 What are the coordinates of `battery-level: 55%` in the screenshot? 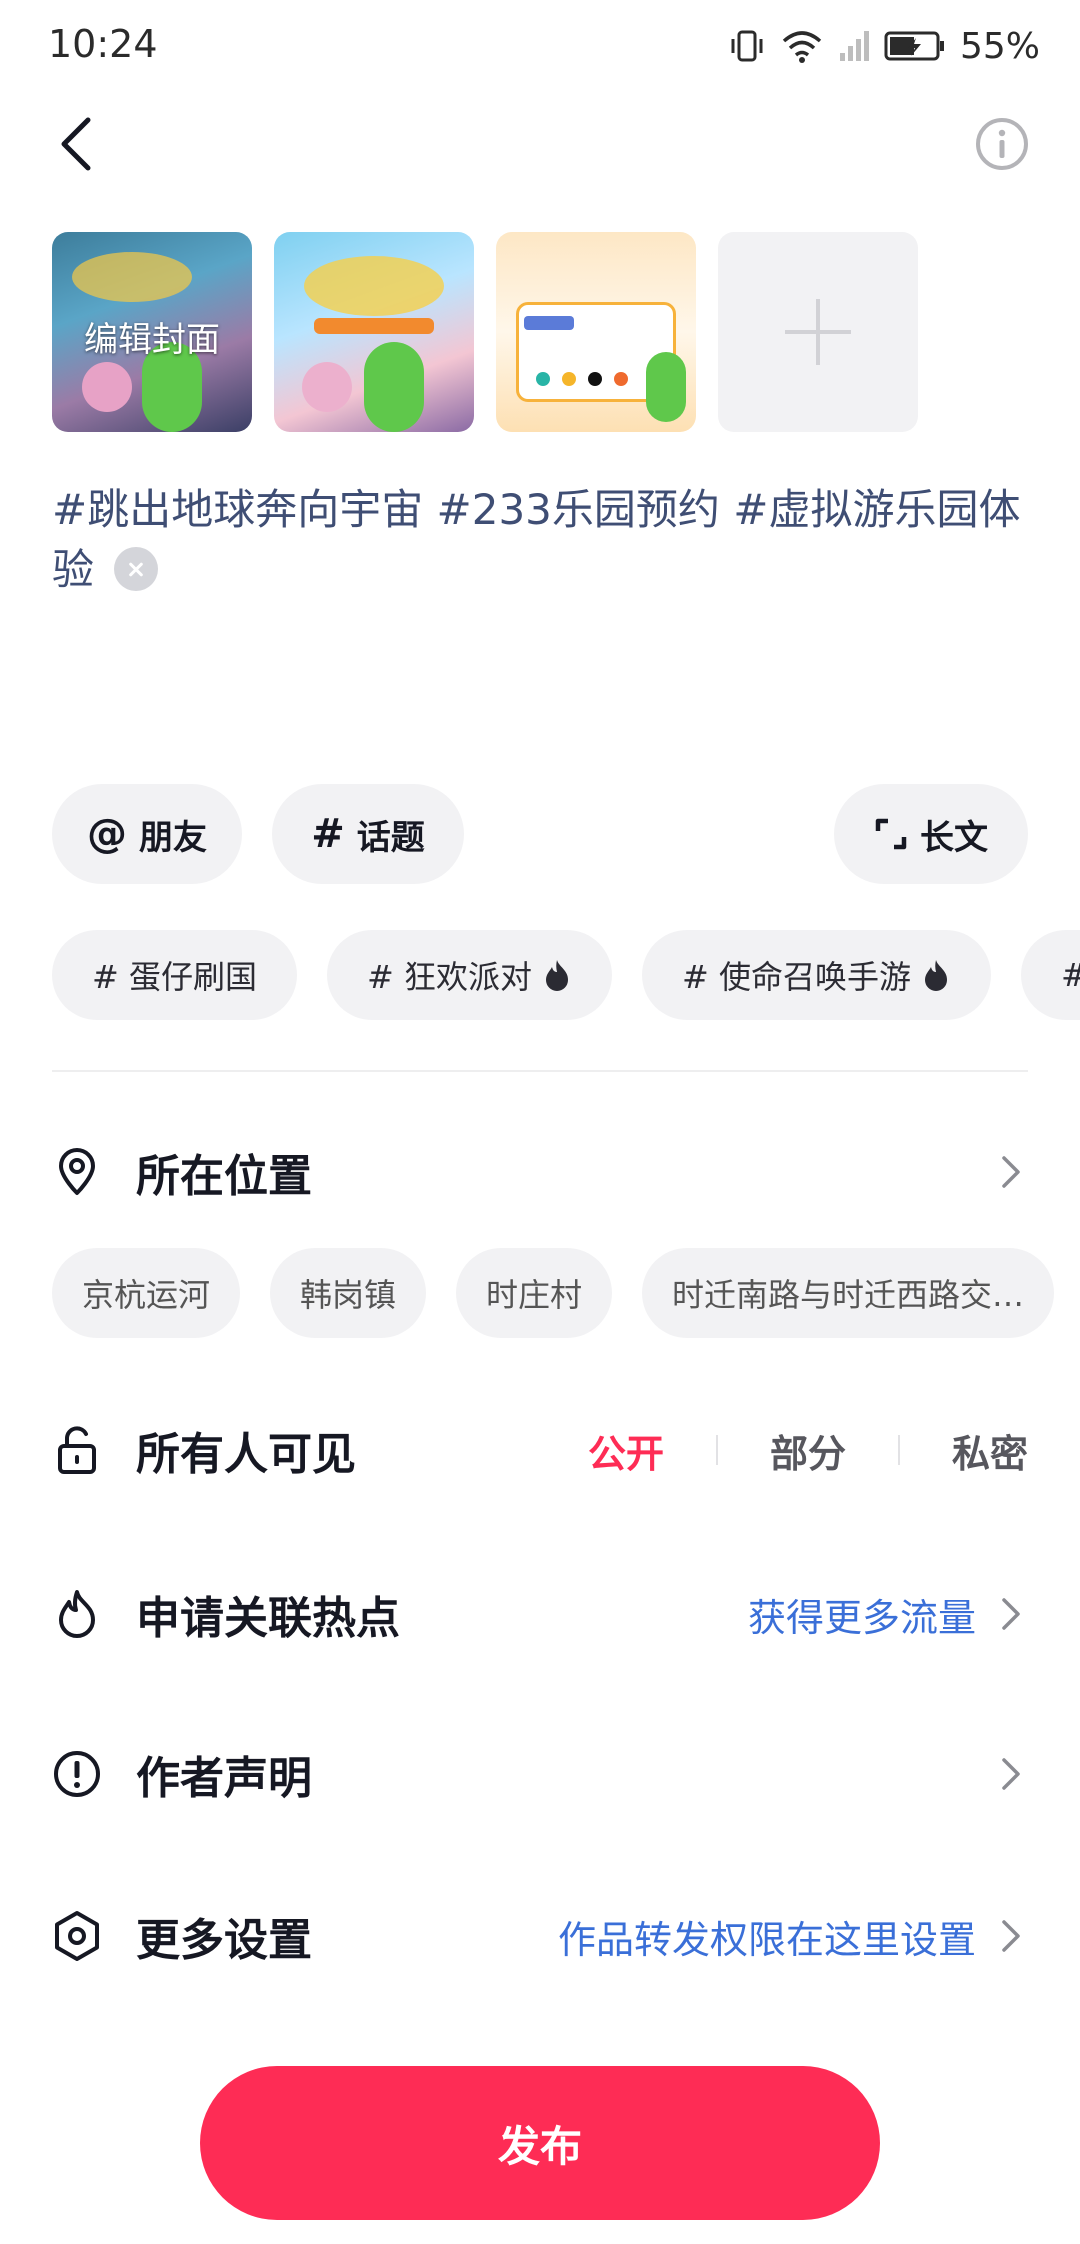 It's located at (999, 46).